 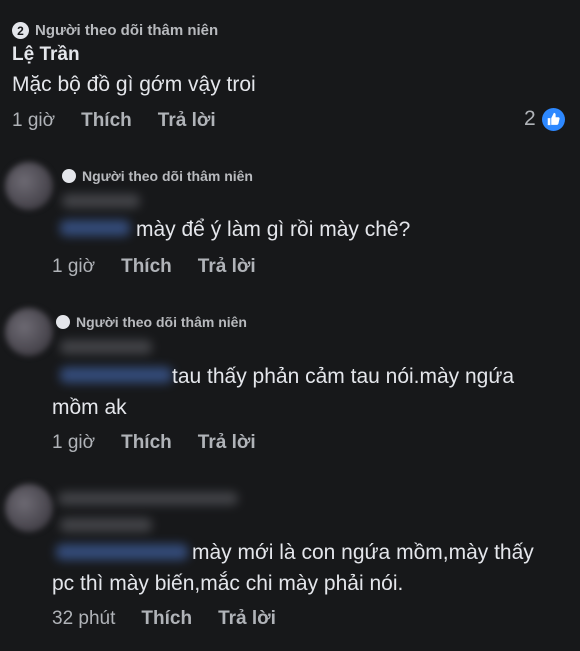 What do you see at coordinates (228, 583) in the screenshot?
I see `comment-text-line: pc thì mày biến,mắc chi mày phải nói.` at bounding box center [228, 583].